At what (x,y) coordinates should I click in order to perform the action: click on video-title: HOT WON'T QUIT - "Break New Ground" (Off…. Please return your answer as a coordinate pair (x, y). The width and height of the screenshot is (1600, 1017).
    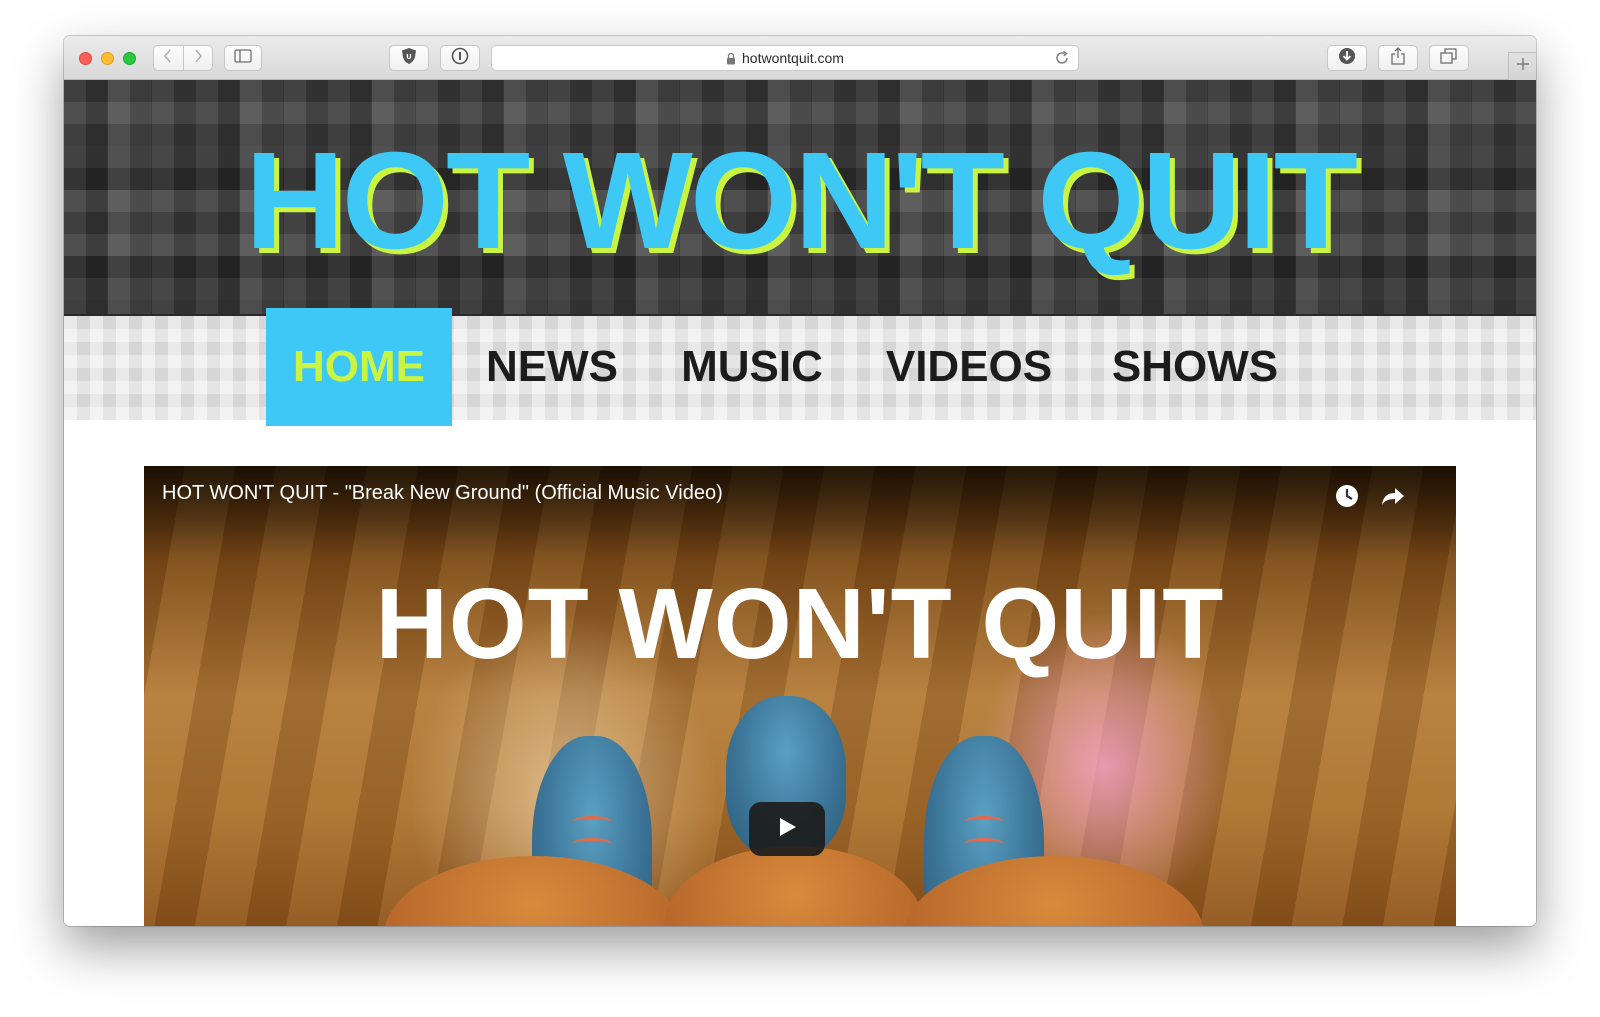
    Looking at the image, I should click on (442, 493).